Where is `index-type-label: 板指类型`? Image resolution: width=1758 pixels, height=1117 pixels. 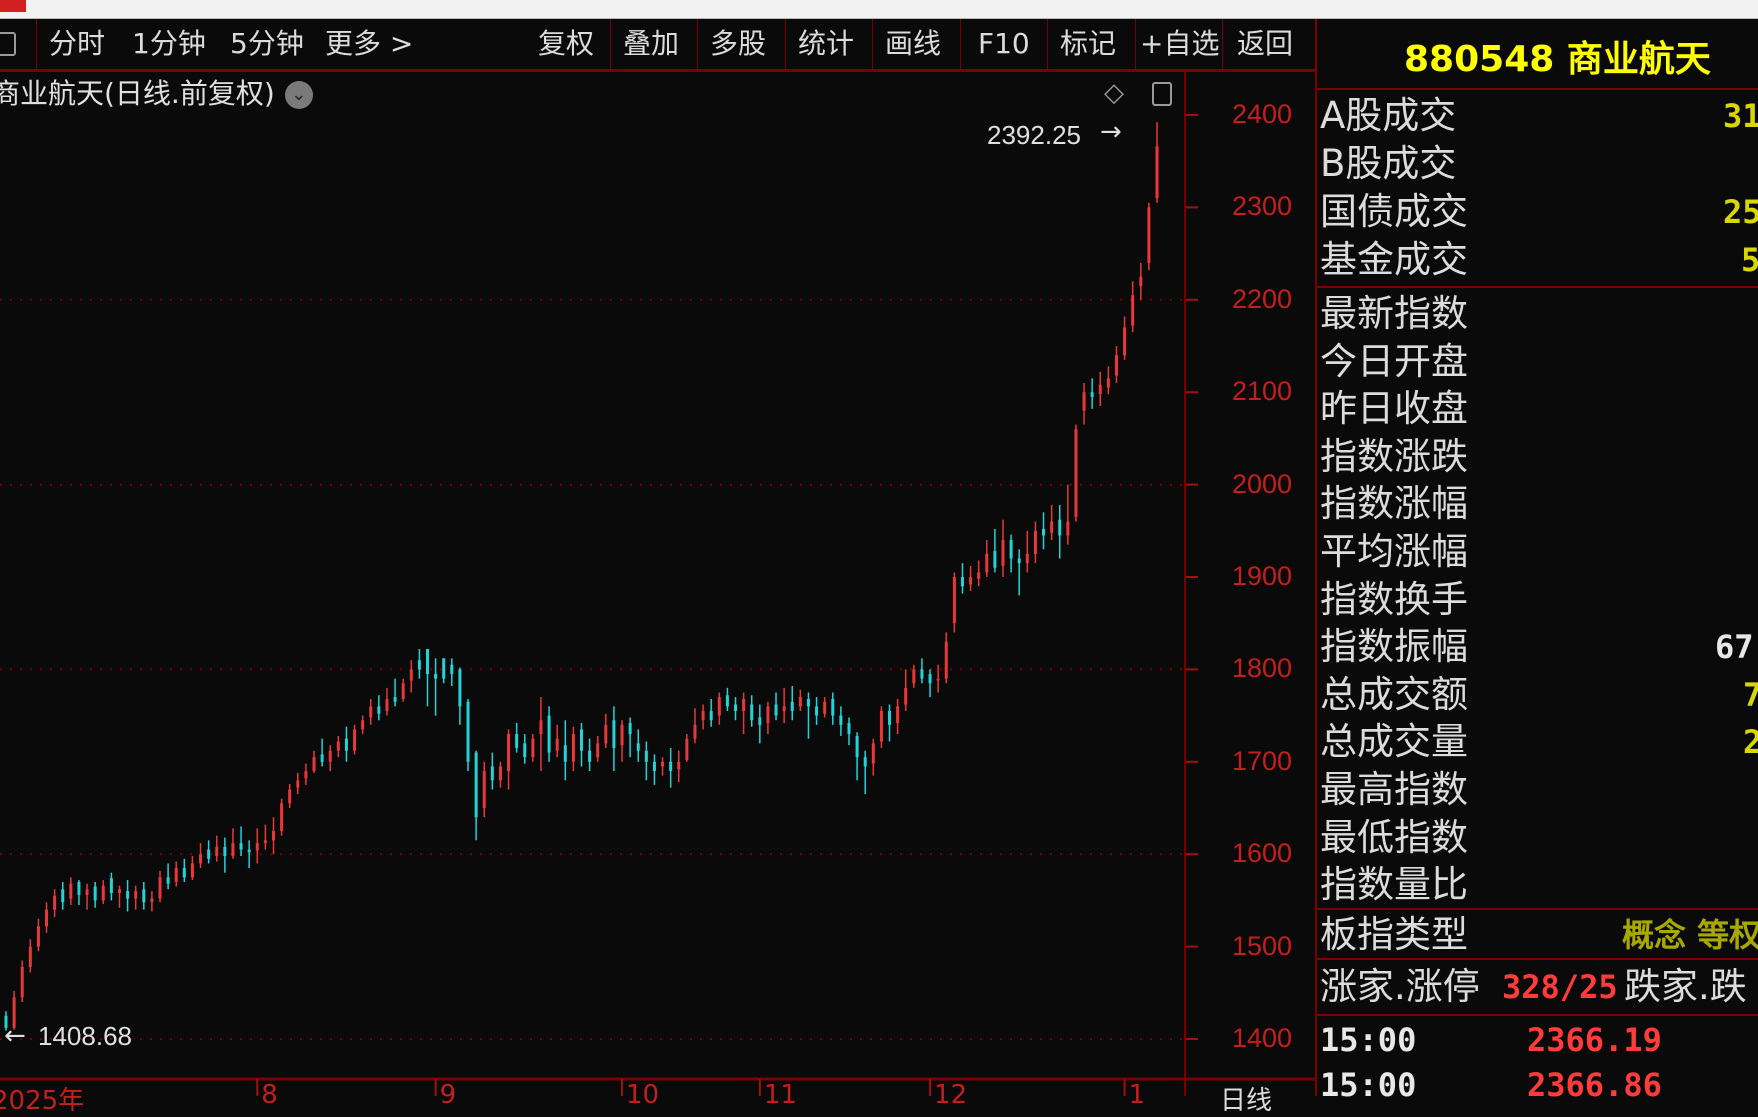
index-type-label: 板指类型 is located at coordinates (1394, 934).